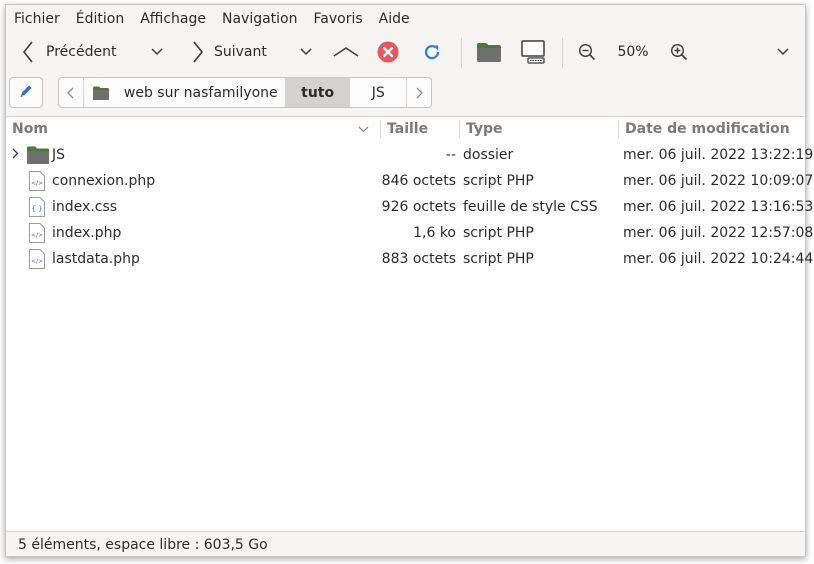 The height and width of the screenshot is (564, 814). What do you see at coordinates (718, 181) in the screenshot?
I see `file-modified: mer. 06 juil. 2022 10:09:07` at bounding box center [718, 181].